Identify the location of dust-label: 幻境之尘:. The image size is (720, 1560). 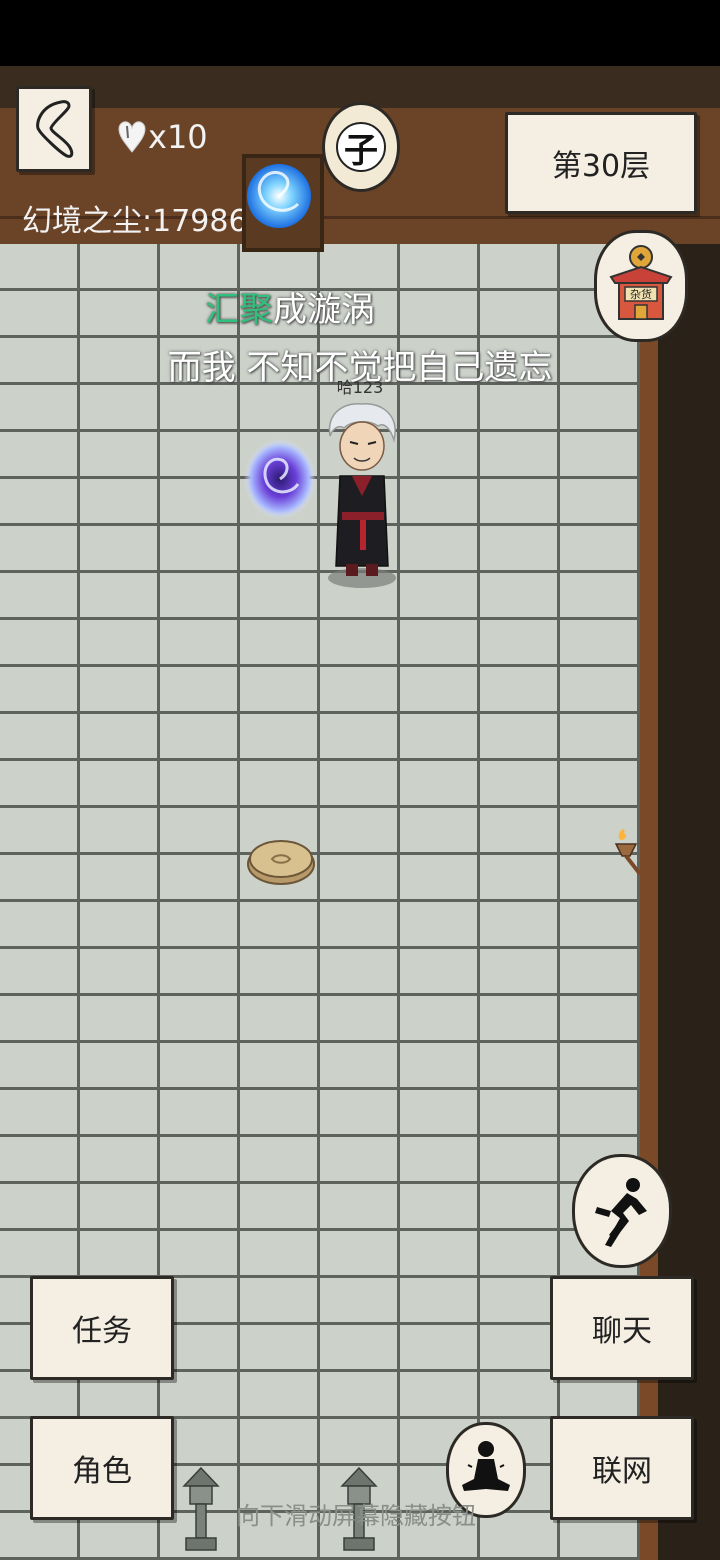
(87, 221).